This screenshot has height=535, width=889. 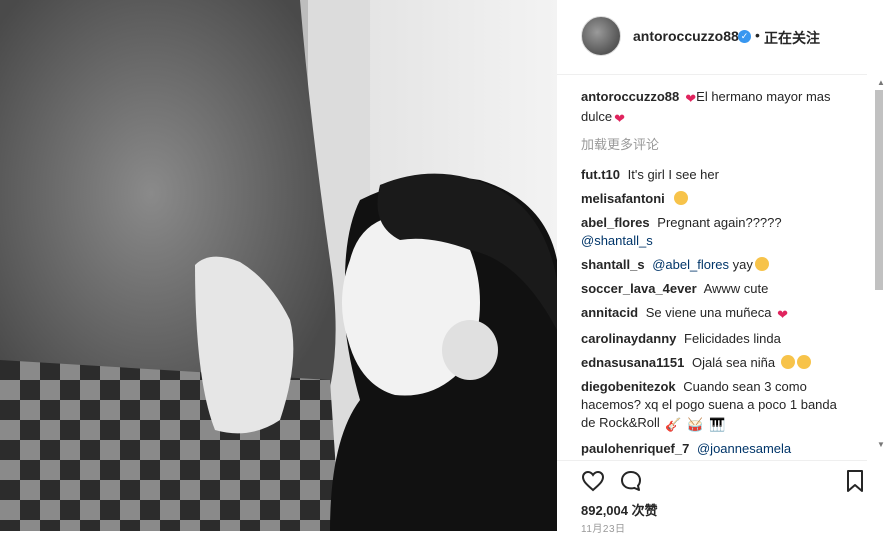 I want to click on drum-emoji-icon: 🥁, so click(x=695, y=424).